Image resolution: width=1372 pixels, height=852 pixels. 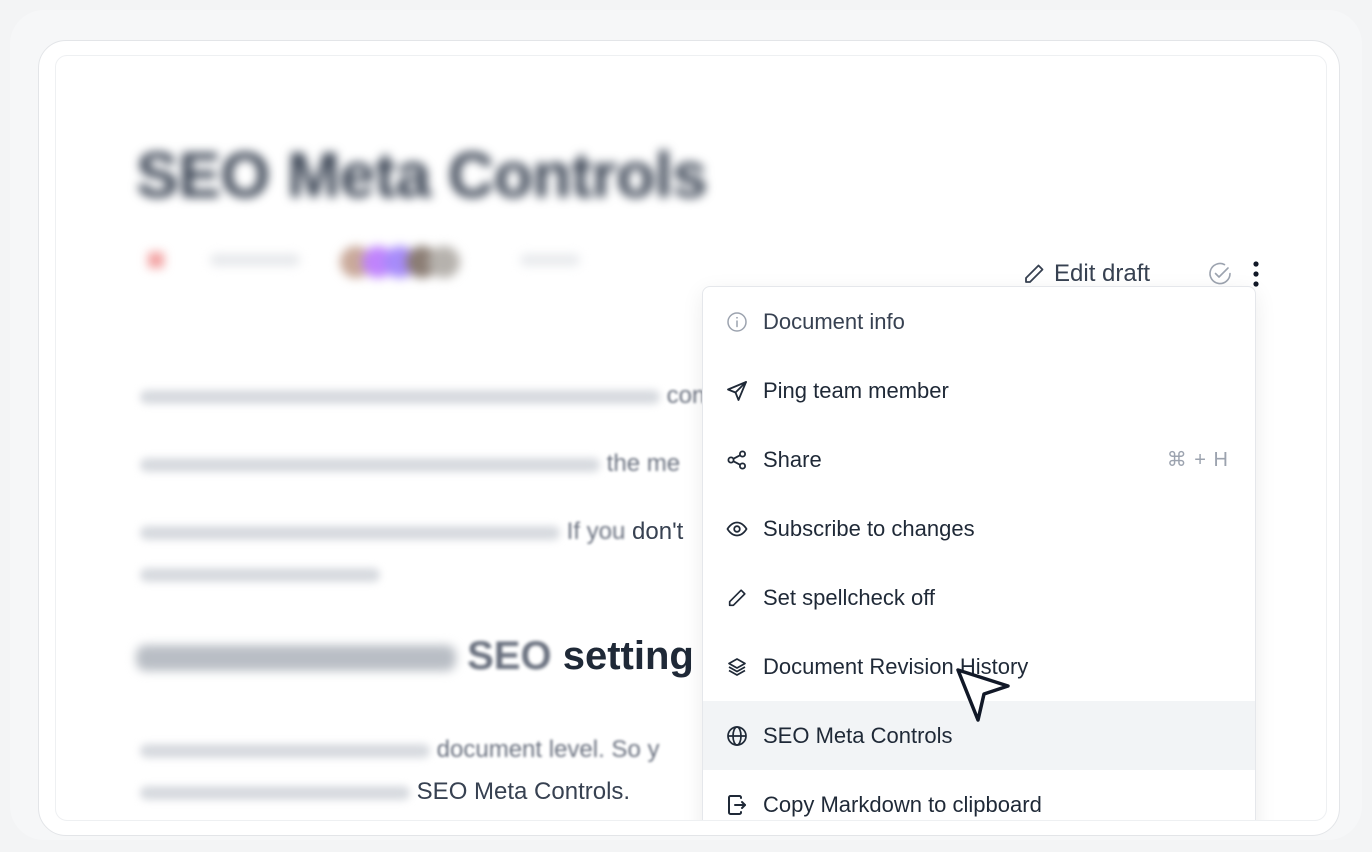 What do you see at coordinates (979, 459) in the screenshot?
I see `menu-item-share: Share ⌘ + H` at bounding box center [979, 459].